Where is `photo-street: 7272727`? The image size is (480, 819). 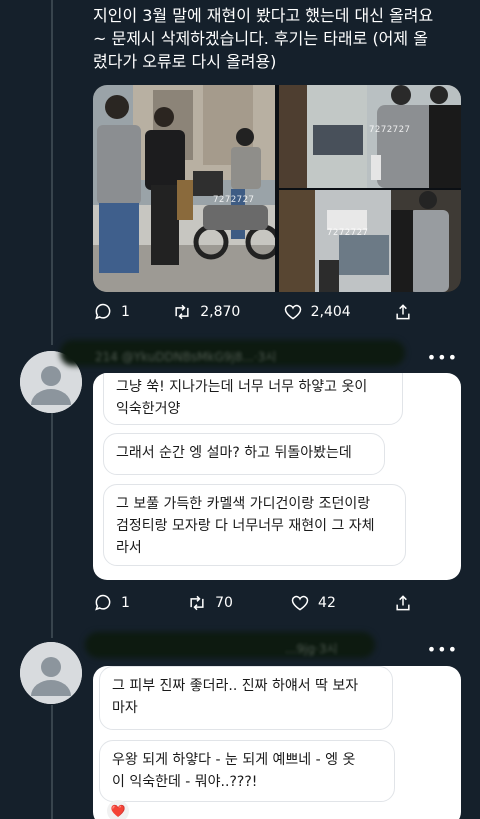
photo-street: 7272727 is located at coordinates (184, 188).